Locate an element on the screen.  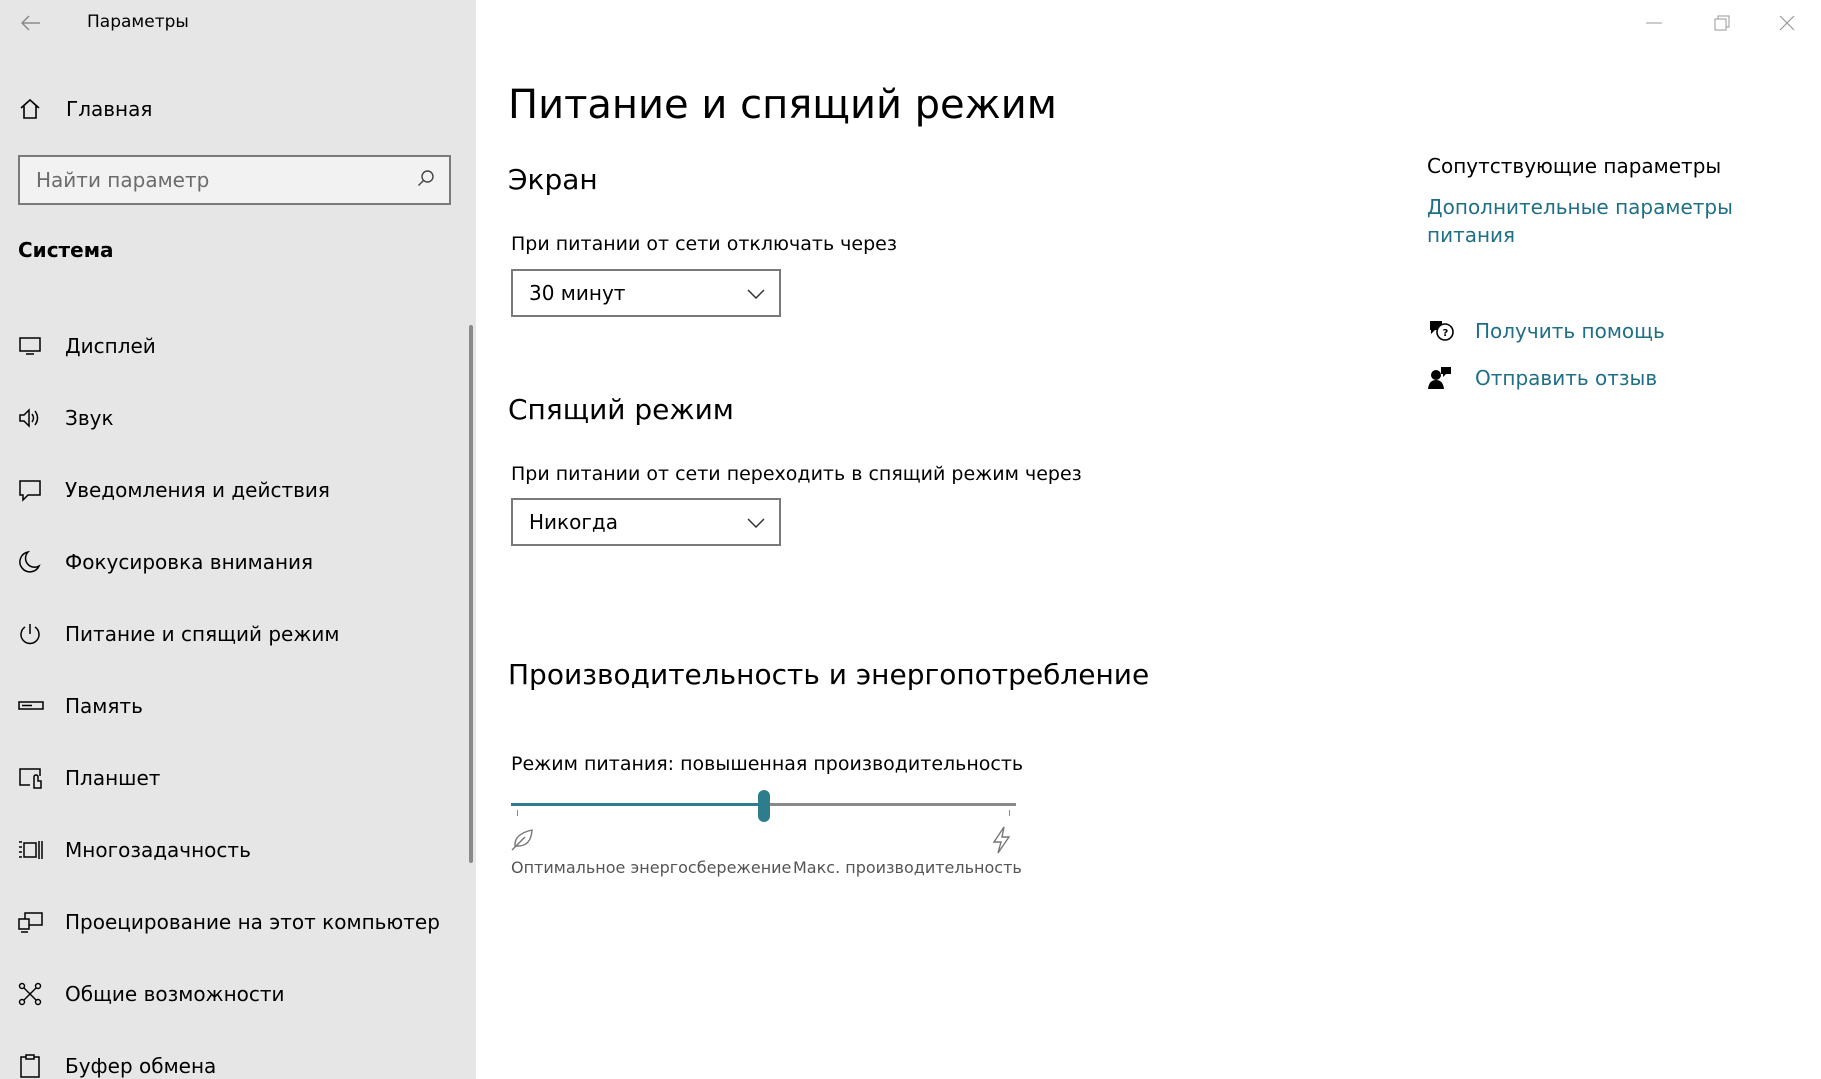
minimize-button is located at coordinates (1654, 23).